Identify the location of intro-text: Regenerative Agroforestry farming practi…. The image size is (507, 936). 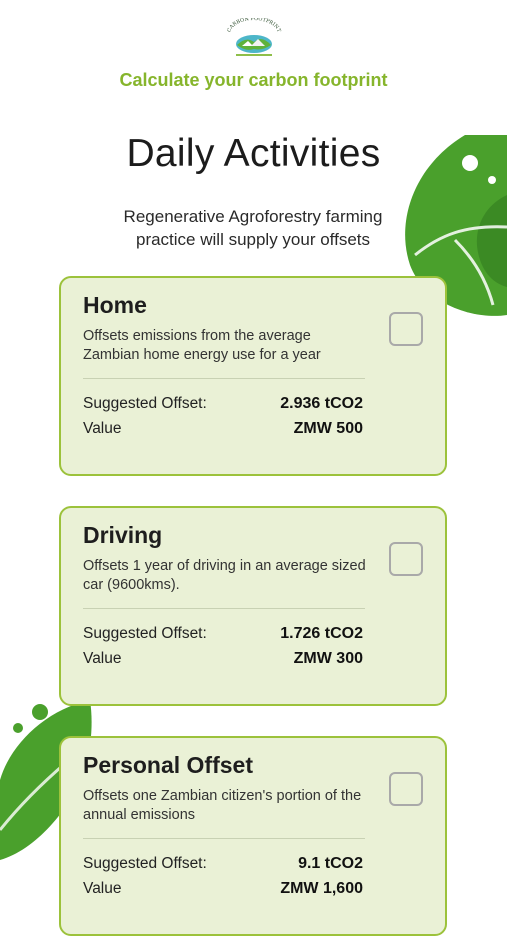
(253, 228).